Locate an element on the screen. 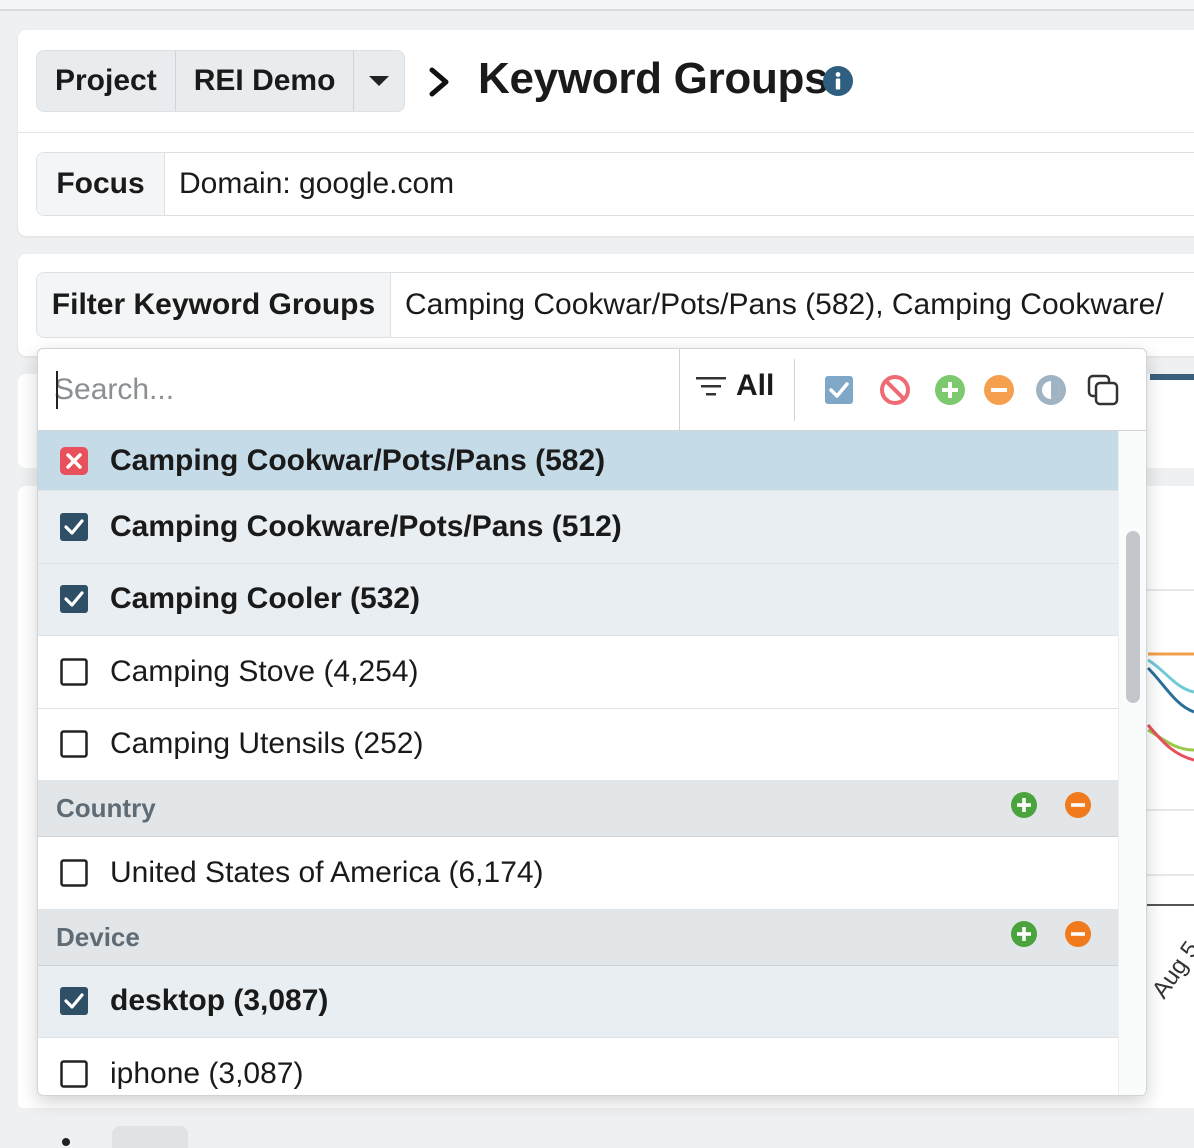  focus-row: Focus Domain: google.com is located at coordinates (615, 184).